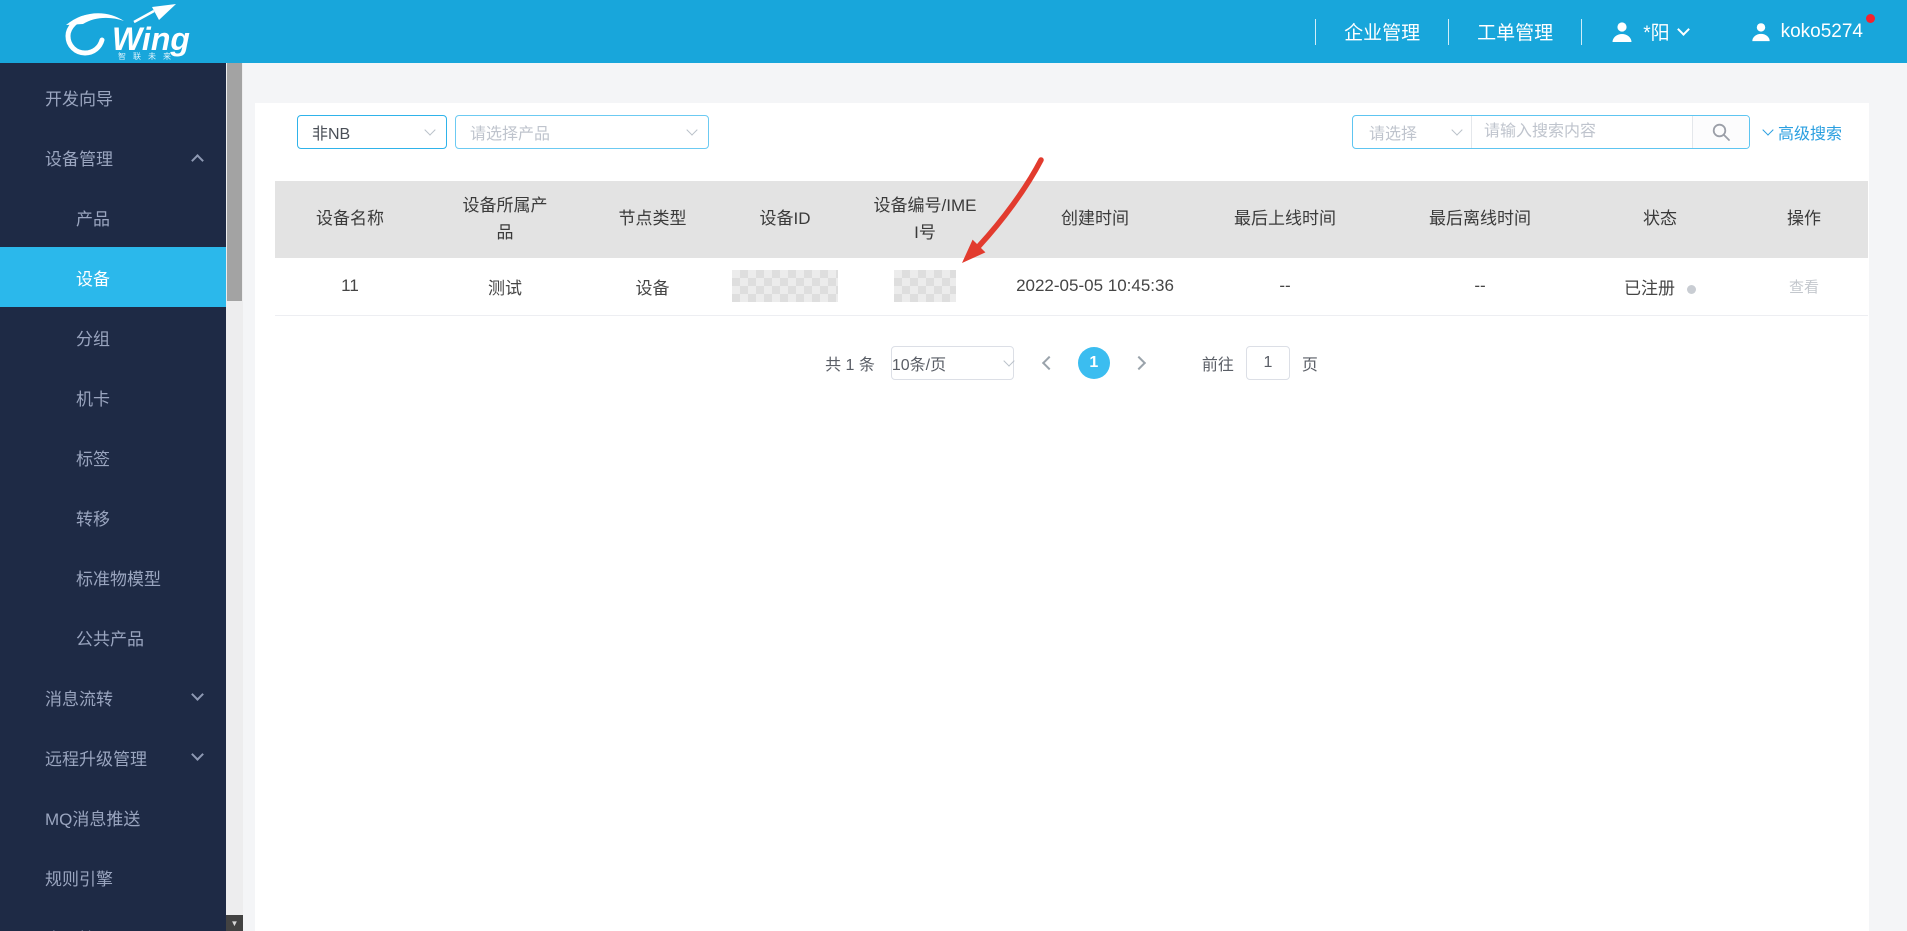  Describe the element at coordinates (79, 699) in the screenshot. I see `sidebar-item-label: 消息流转` at that location.